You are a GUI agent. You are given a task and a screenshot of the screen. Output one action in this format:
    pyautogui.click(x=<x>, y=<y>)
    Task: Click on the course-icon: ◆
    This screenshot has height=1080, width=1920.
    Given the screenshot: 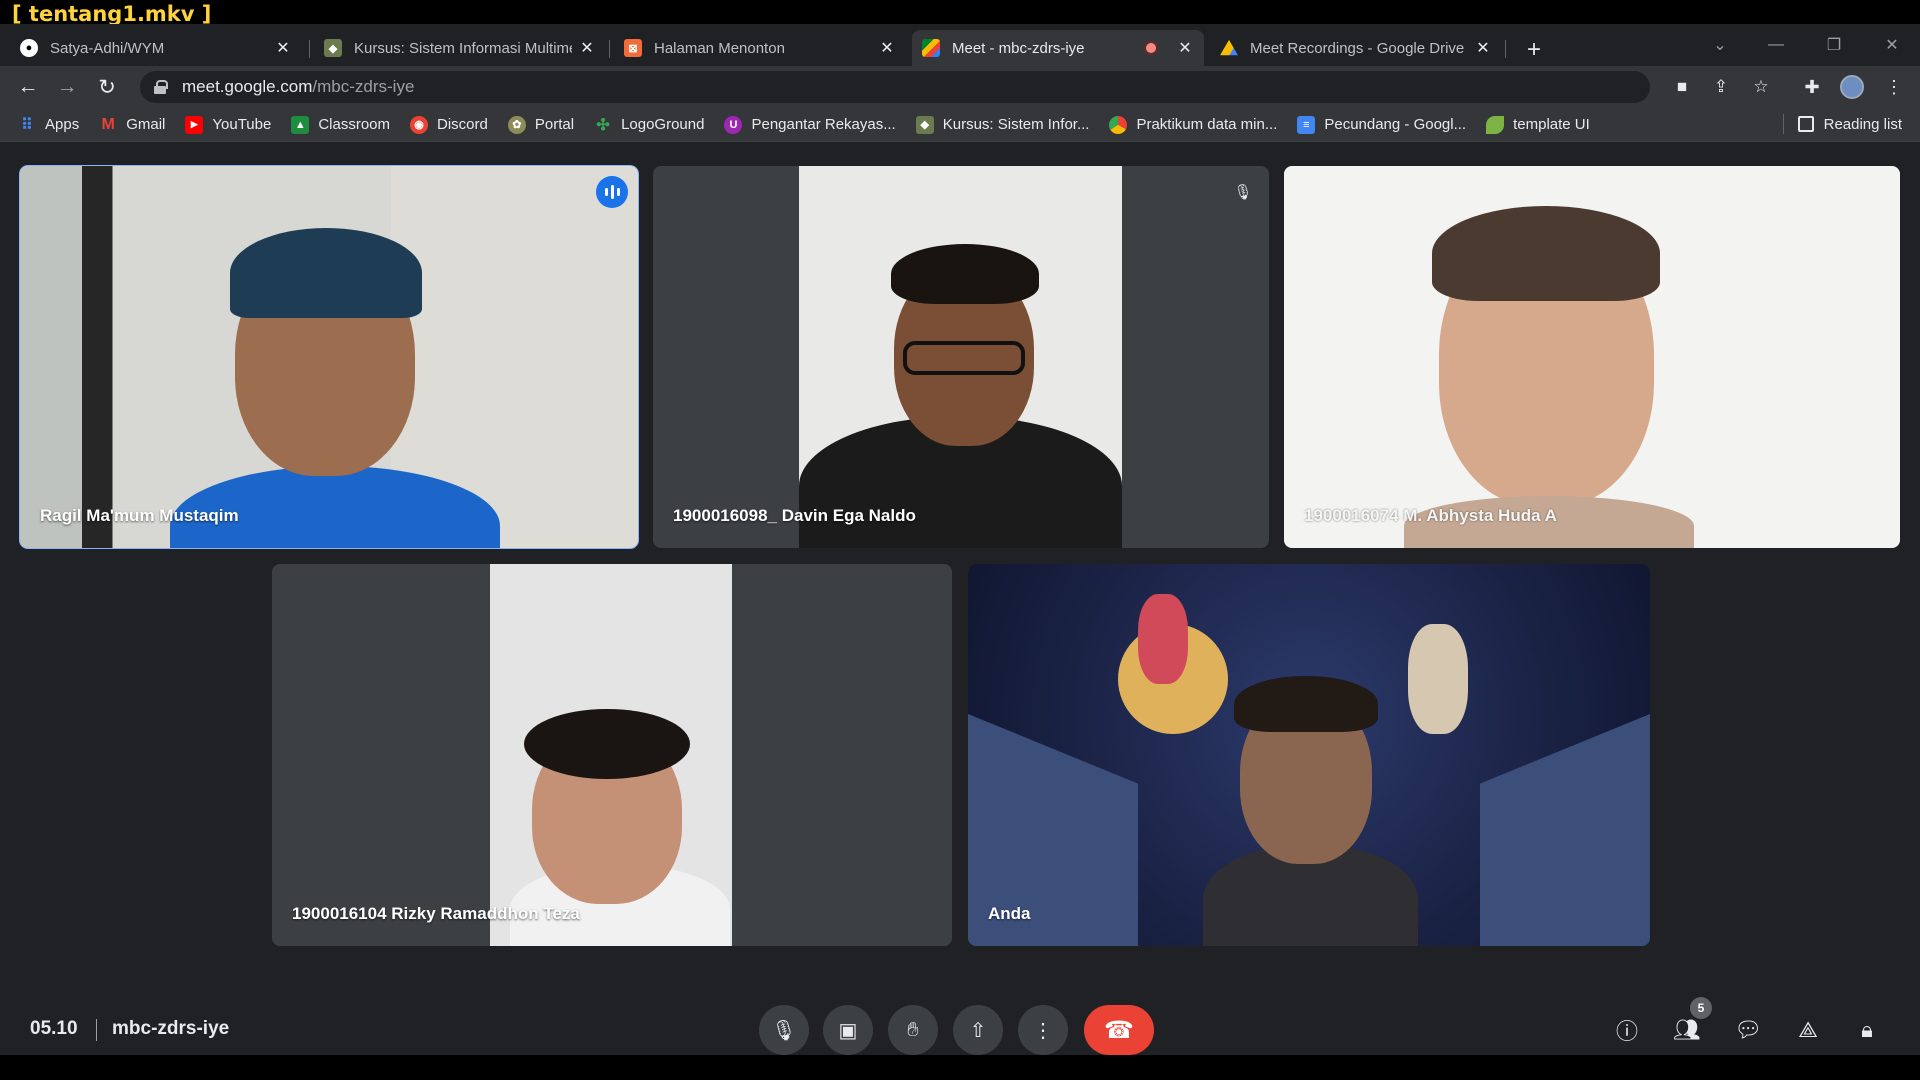 What is the action you would take?
    pyautogui.click(x=924, y=124)
    